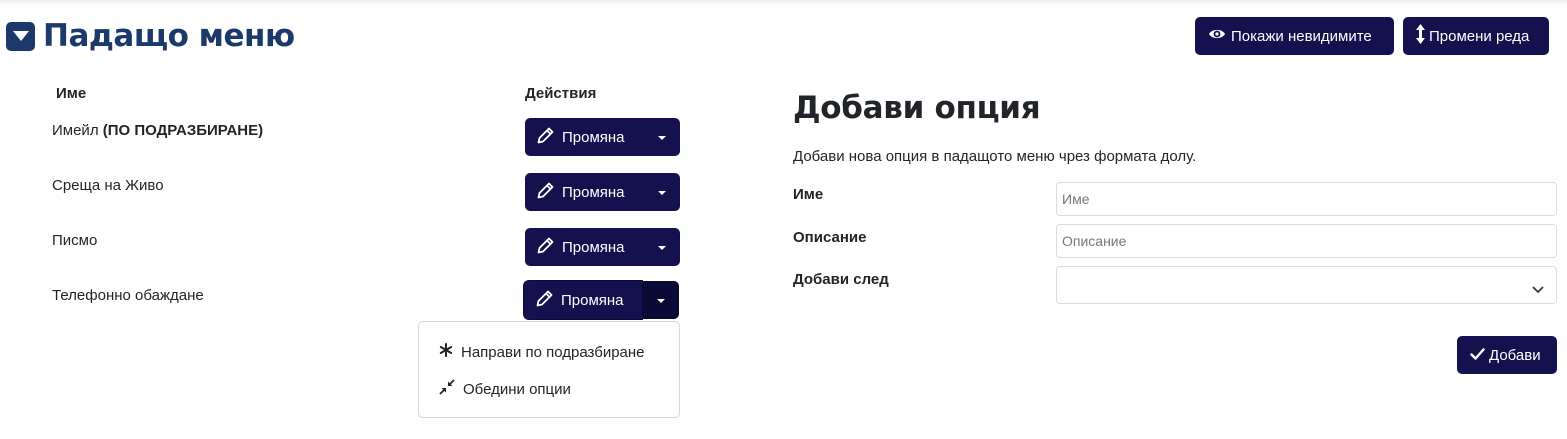 The width and height of the screenshot is (1567, 439). What do you see at coordinates (1538, 290) in the screenshot?
I see `chevron-down-icon` at bounding box center [1538, 290].